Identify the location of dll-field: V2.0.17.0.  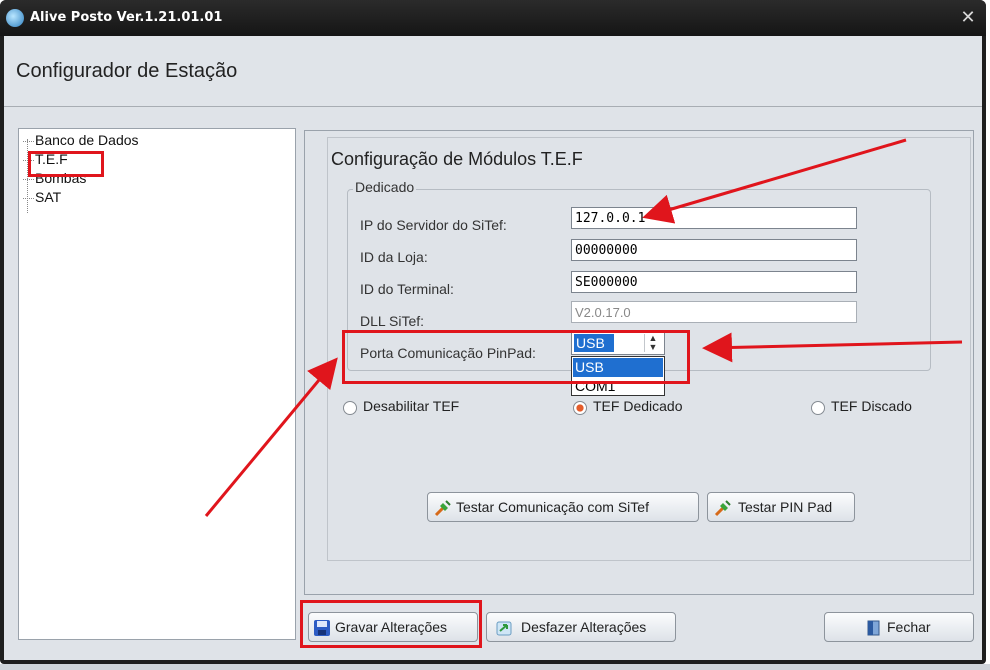
(714, 312).